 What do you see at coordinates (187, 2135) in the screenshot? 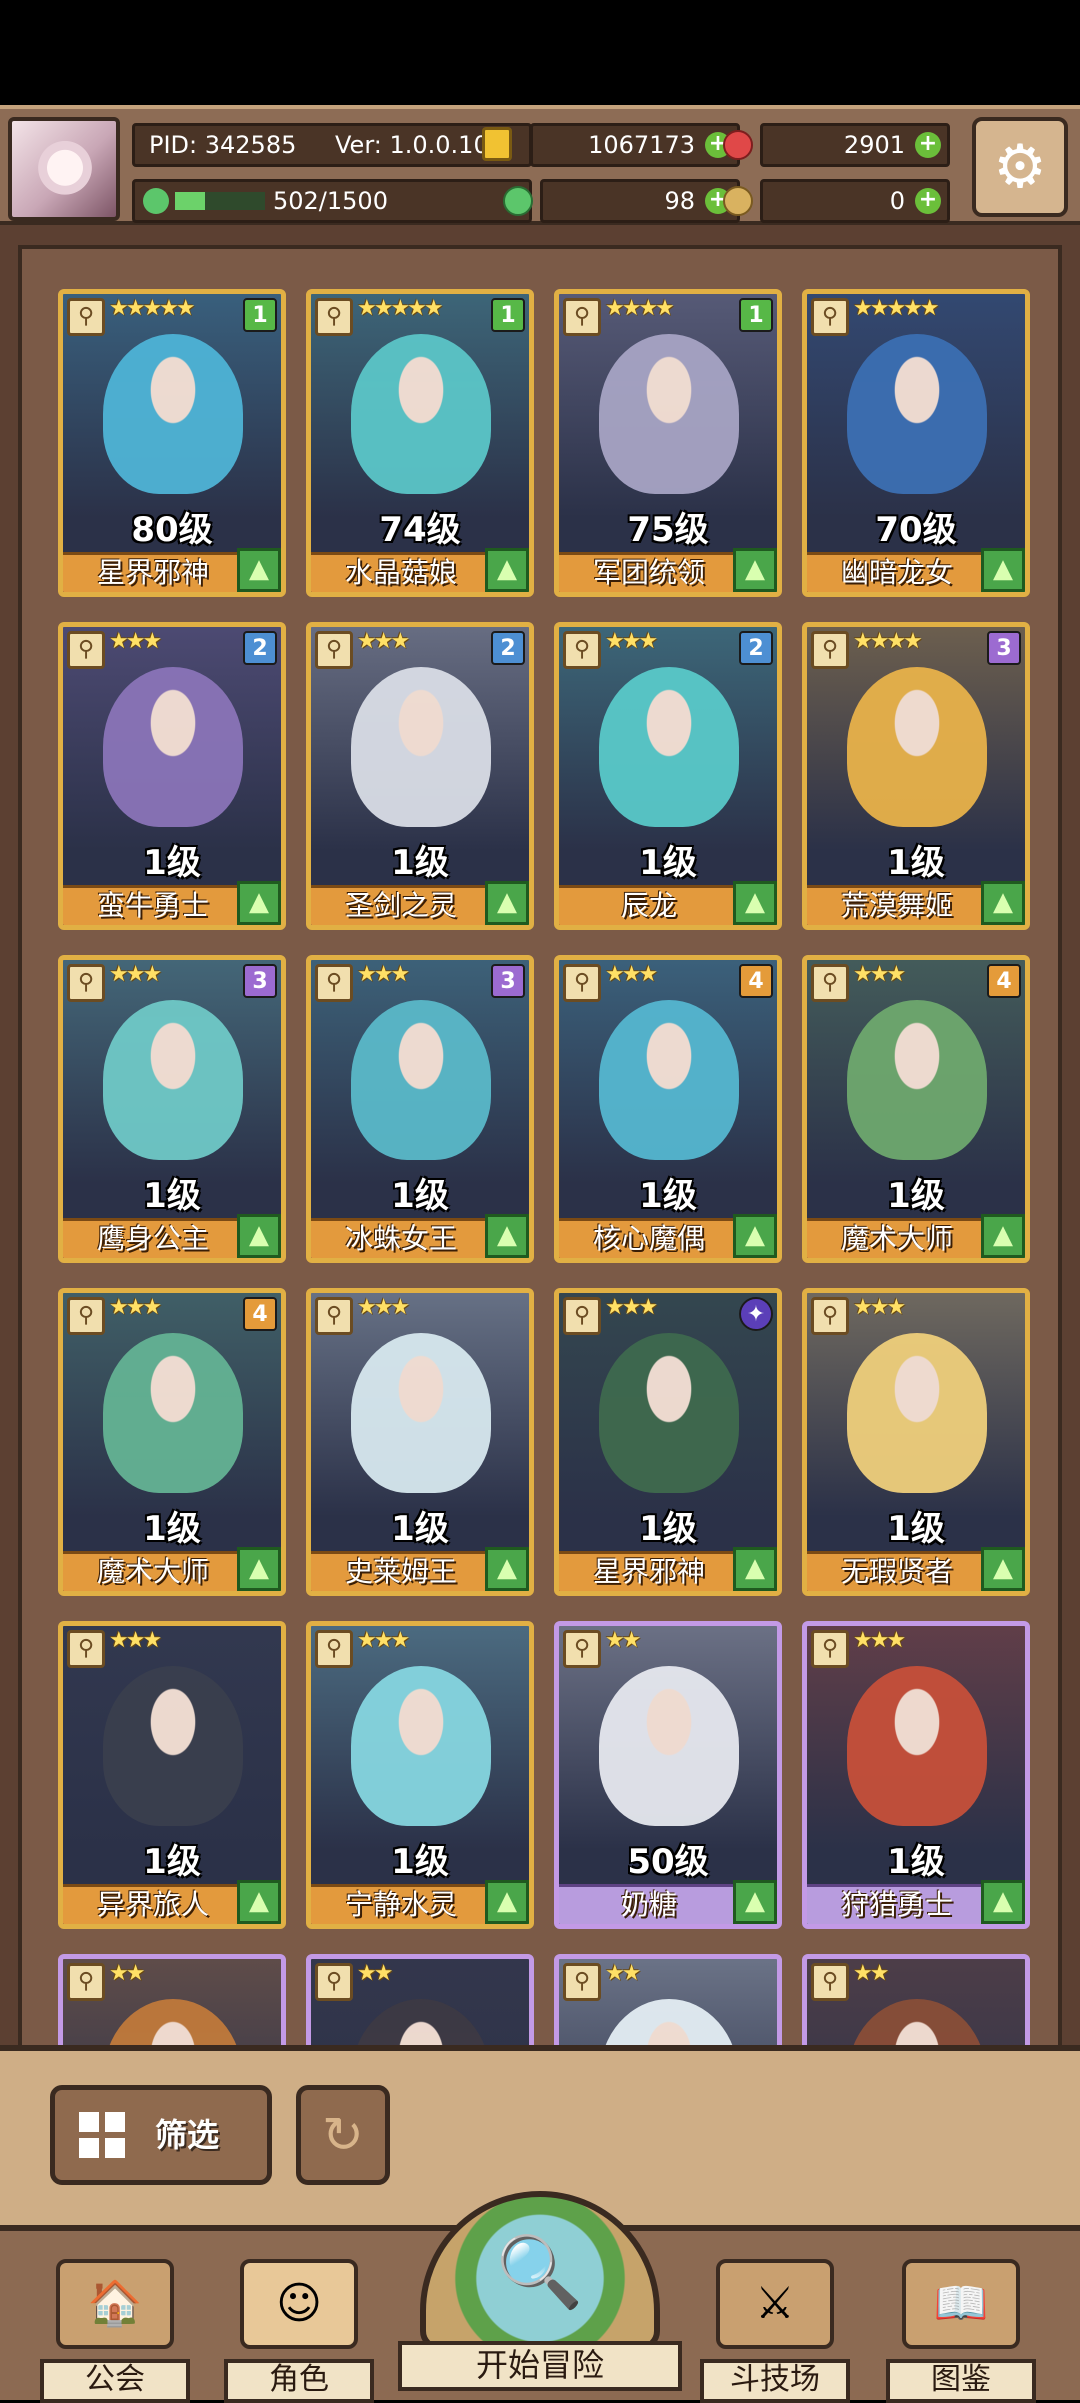
I see `filter-label: 筛选` at bounding box center [187, 2135].